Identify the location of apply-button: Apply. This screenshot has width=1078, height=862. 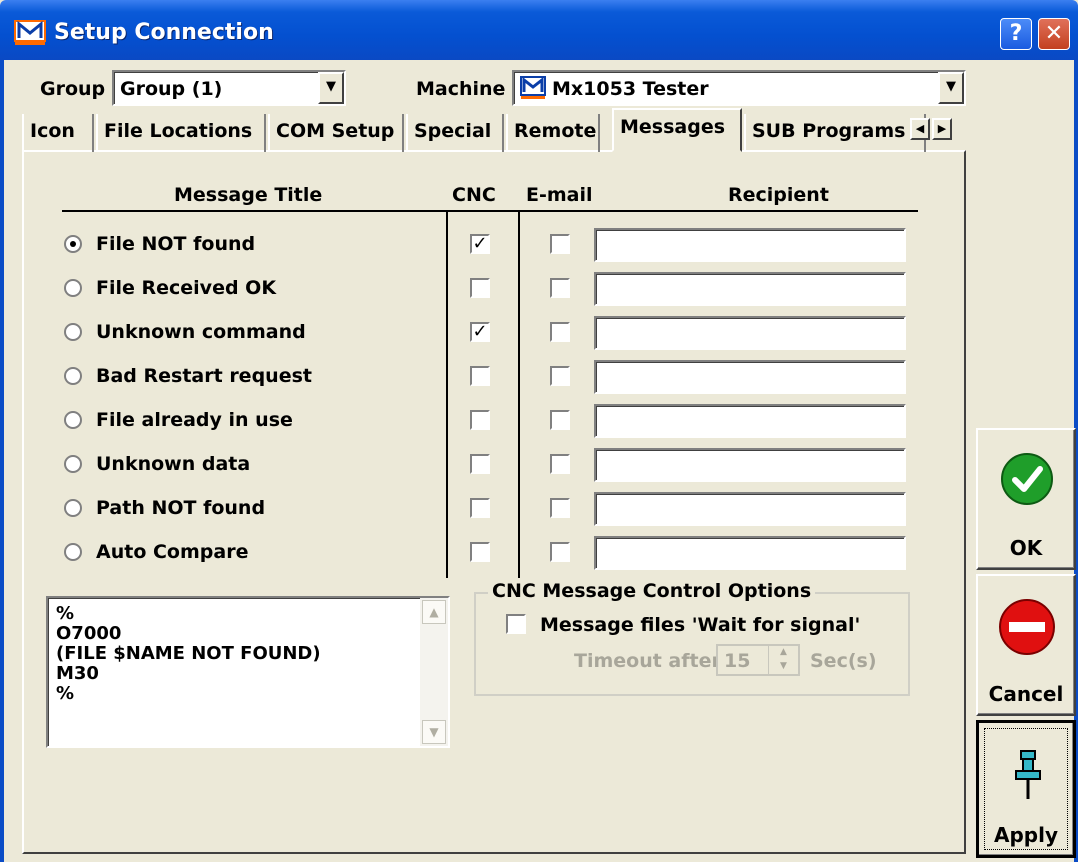
(1026, 789).